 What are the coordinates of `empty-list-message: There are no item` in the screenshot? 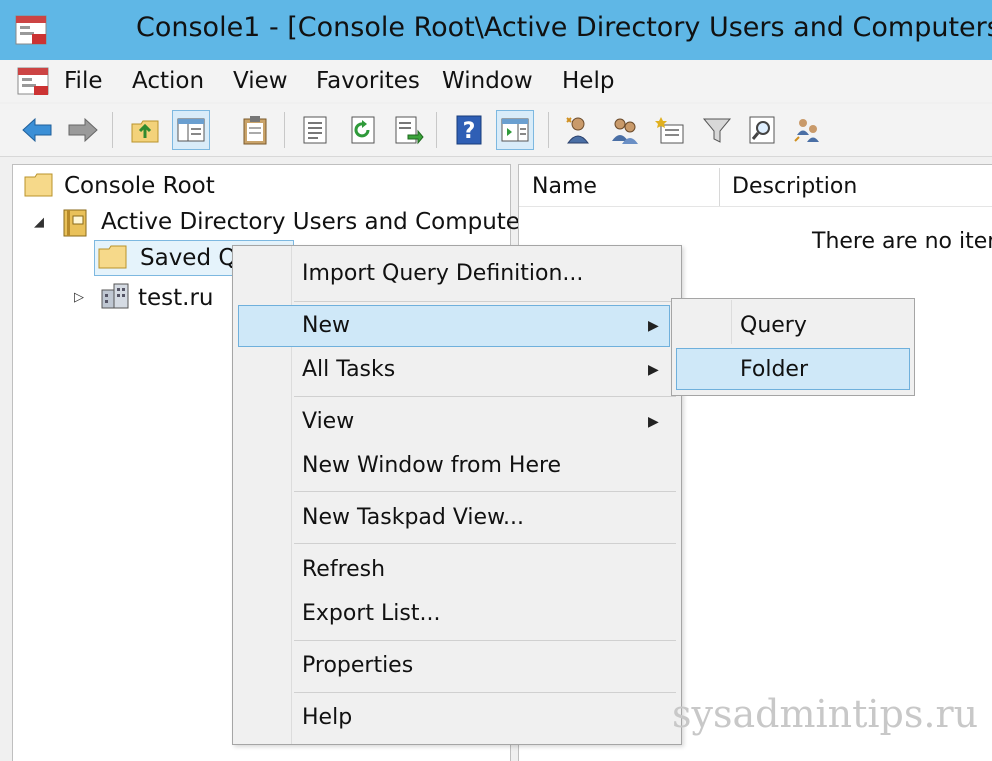 It's located at (902, 241).